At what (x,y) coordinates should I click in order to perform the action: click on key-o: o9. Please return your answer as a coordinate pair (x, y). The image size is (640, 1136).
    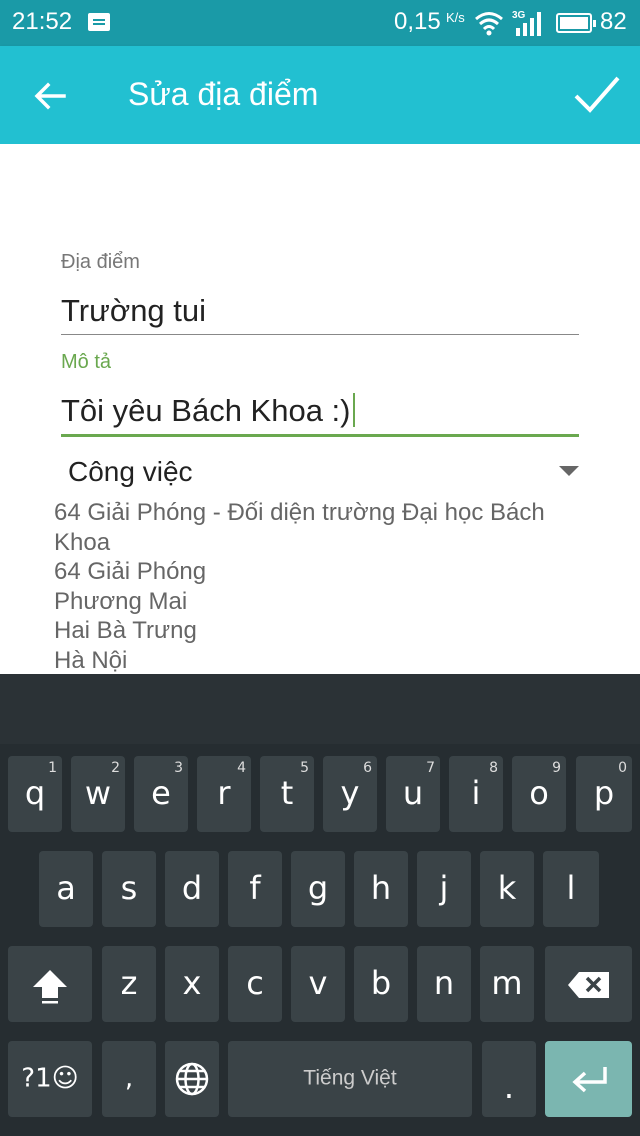
    Looking at the image, I should click on (539, 794).